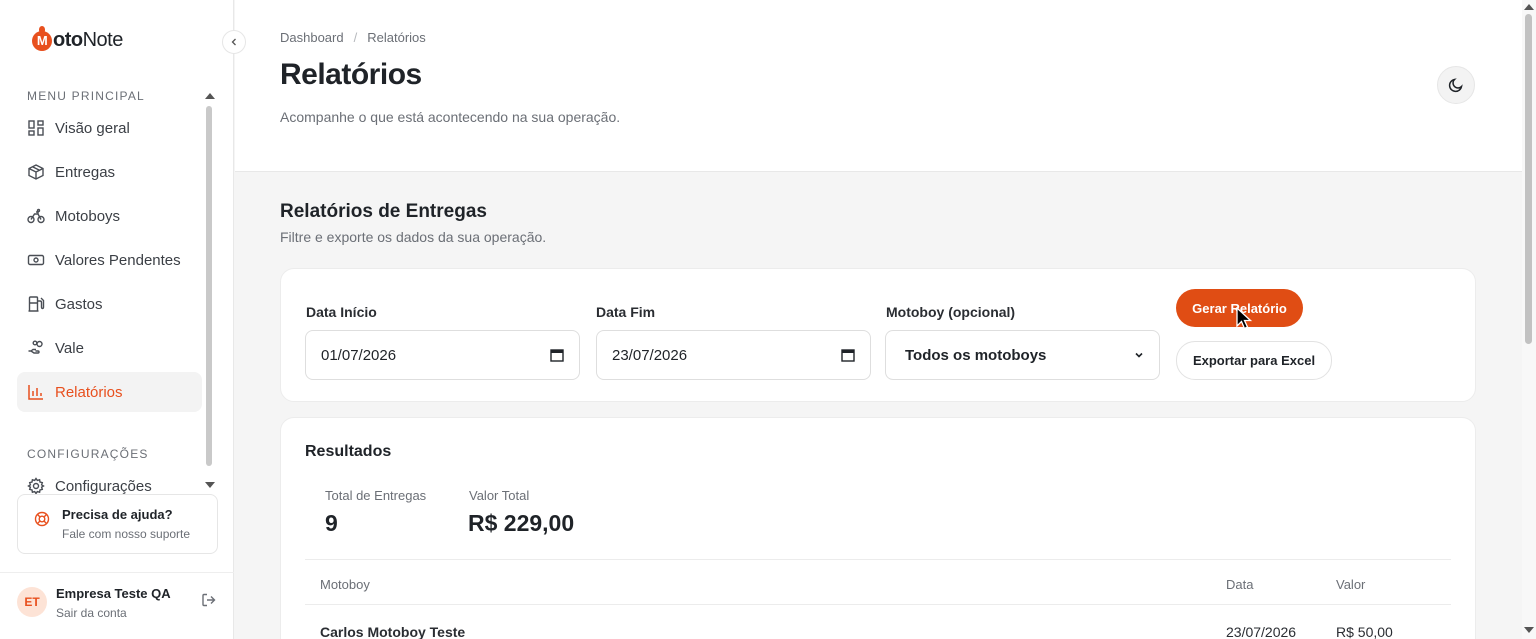 This screenshot has width=1536, height=639. Describe the element at coordinates (442, 355) in the screenshot. I see `start-date-input: 01/07/2026` at that location.